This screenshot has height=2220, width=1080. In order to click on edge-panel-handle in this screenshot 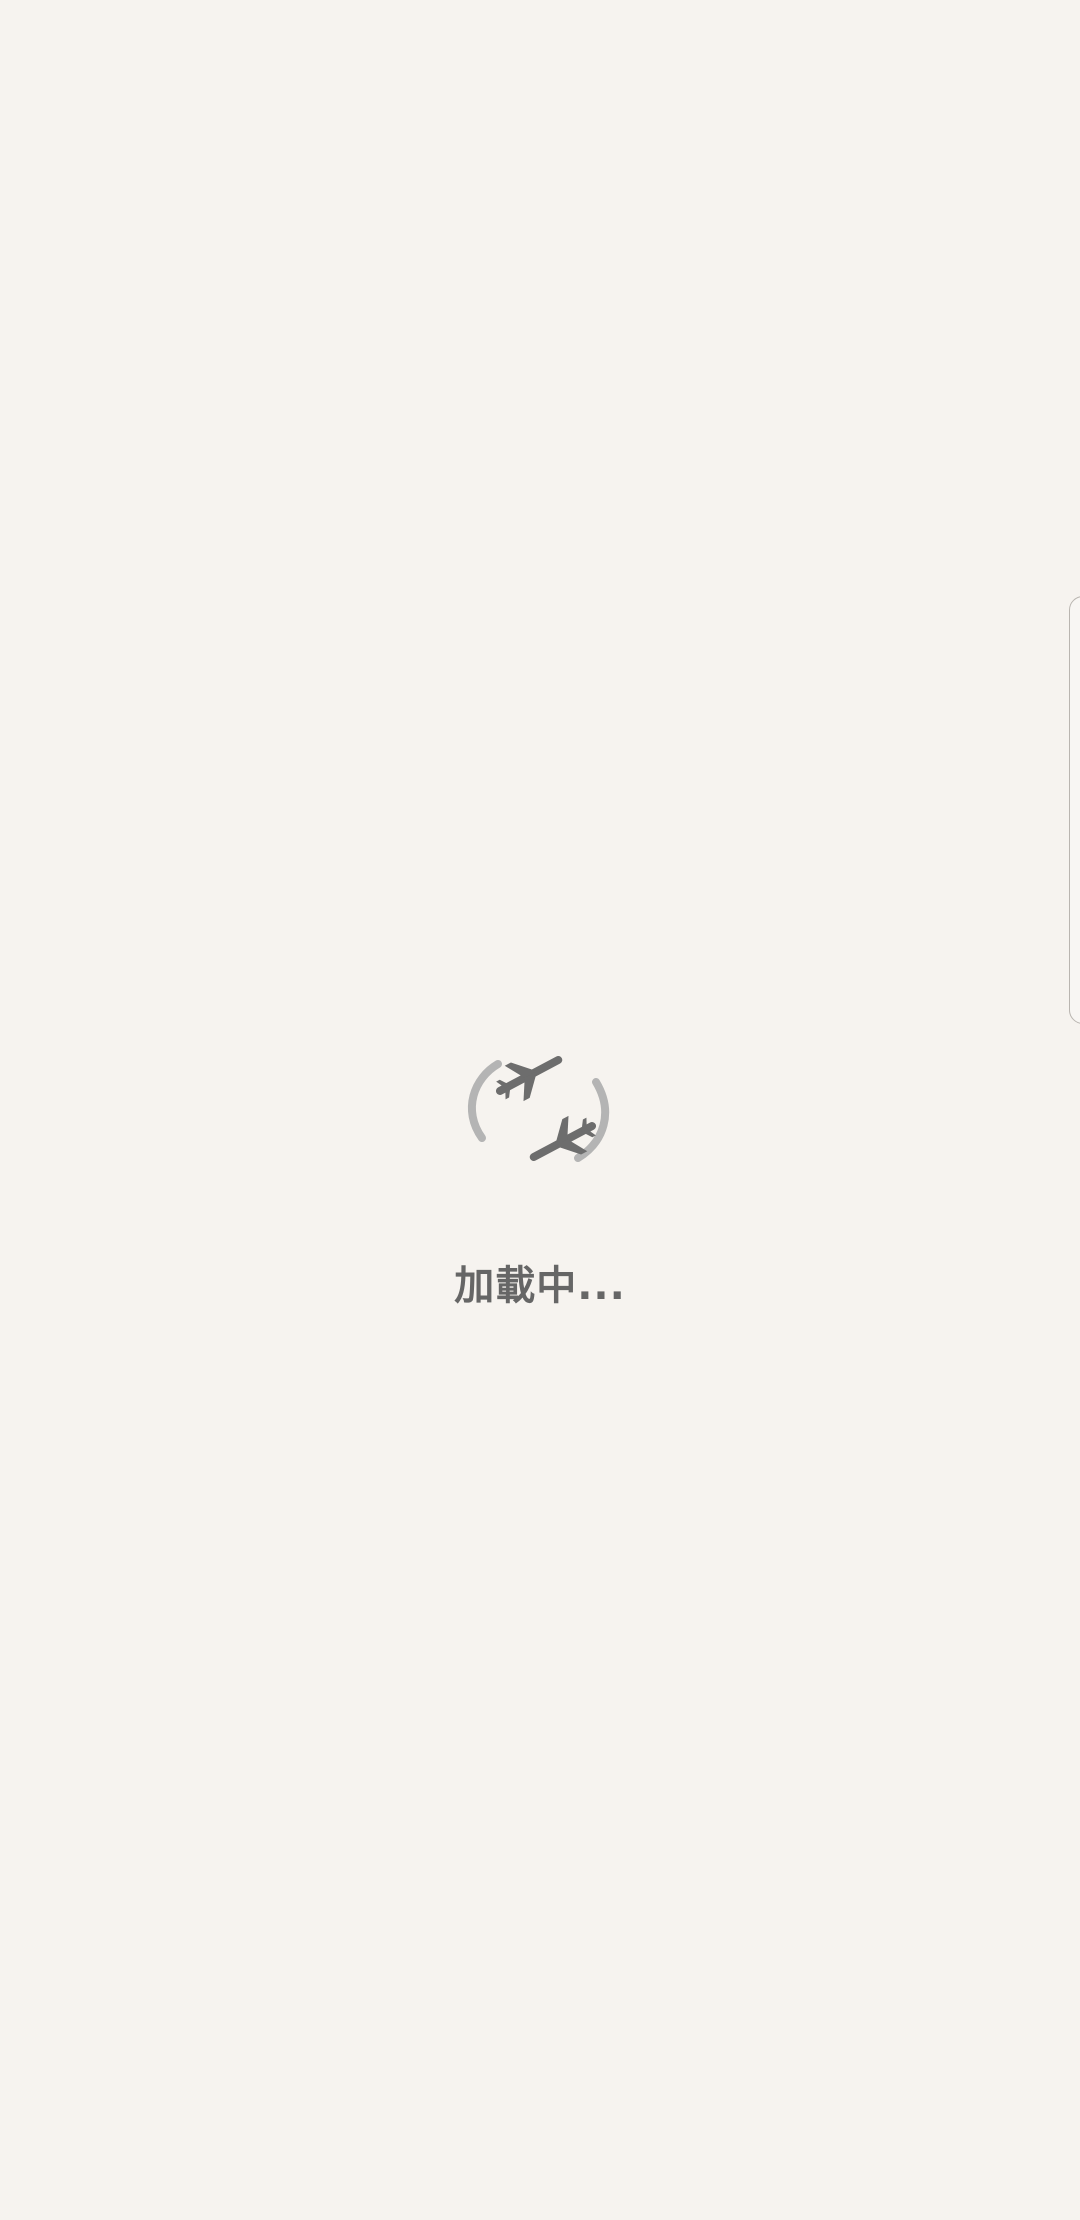, I will do `click(1074, 810)`.